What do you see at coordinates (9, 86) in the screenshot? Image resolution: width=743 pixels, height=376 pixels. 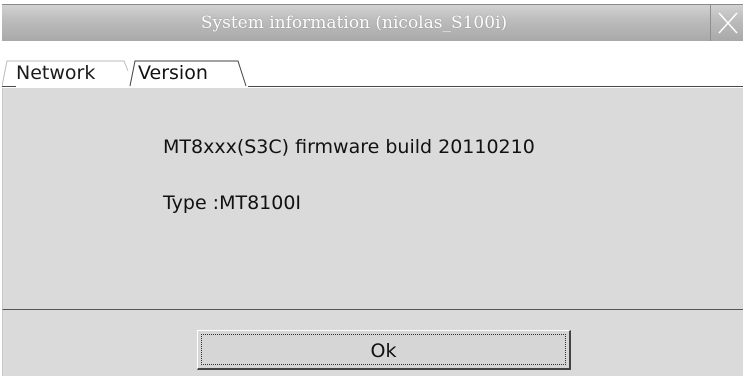 I see `tab-baseline-left` at bounding box center [9, 86].